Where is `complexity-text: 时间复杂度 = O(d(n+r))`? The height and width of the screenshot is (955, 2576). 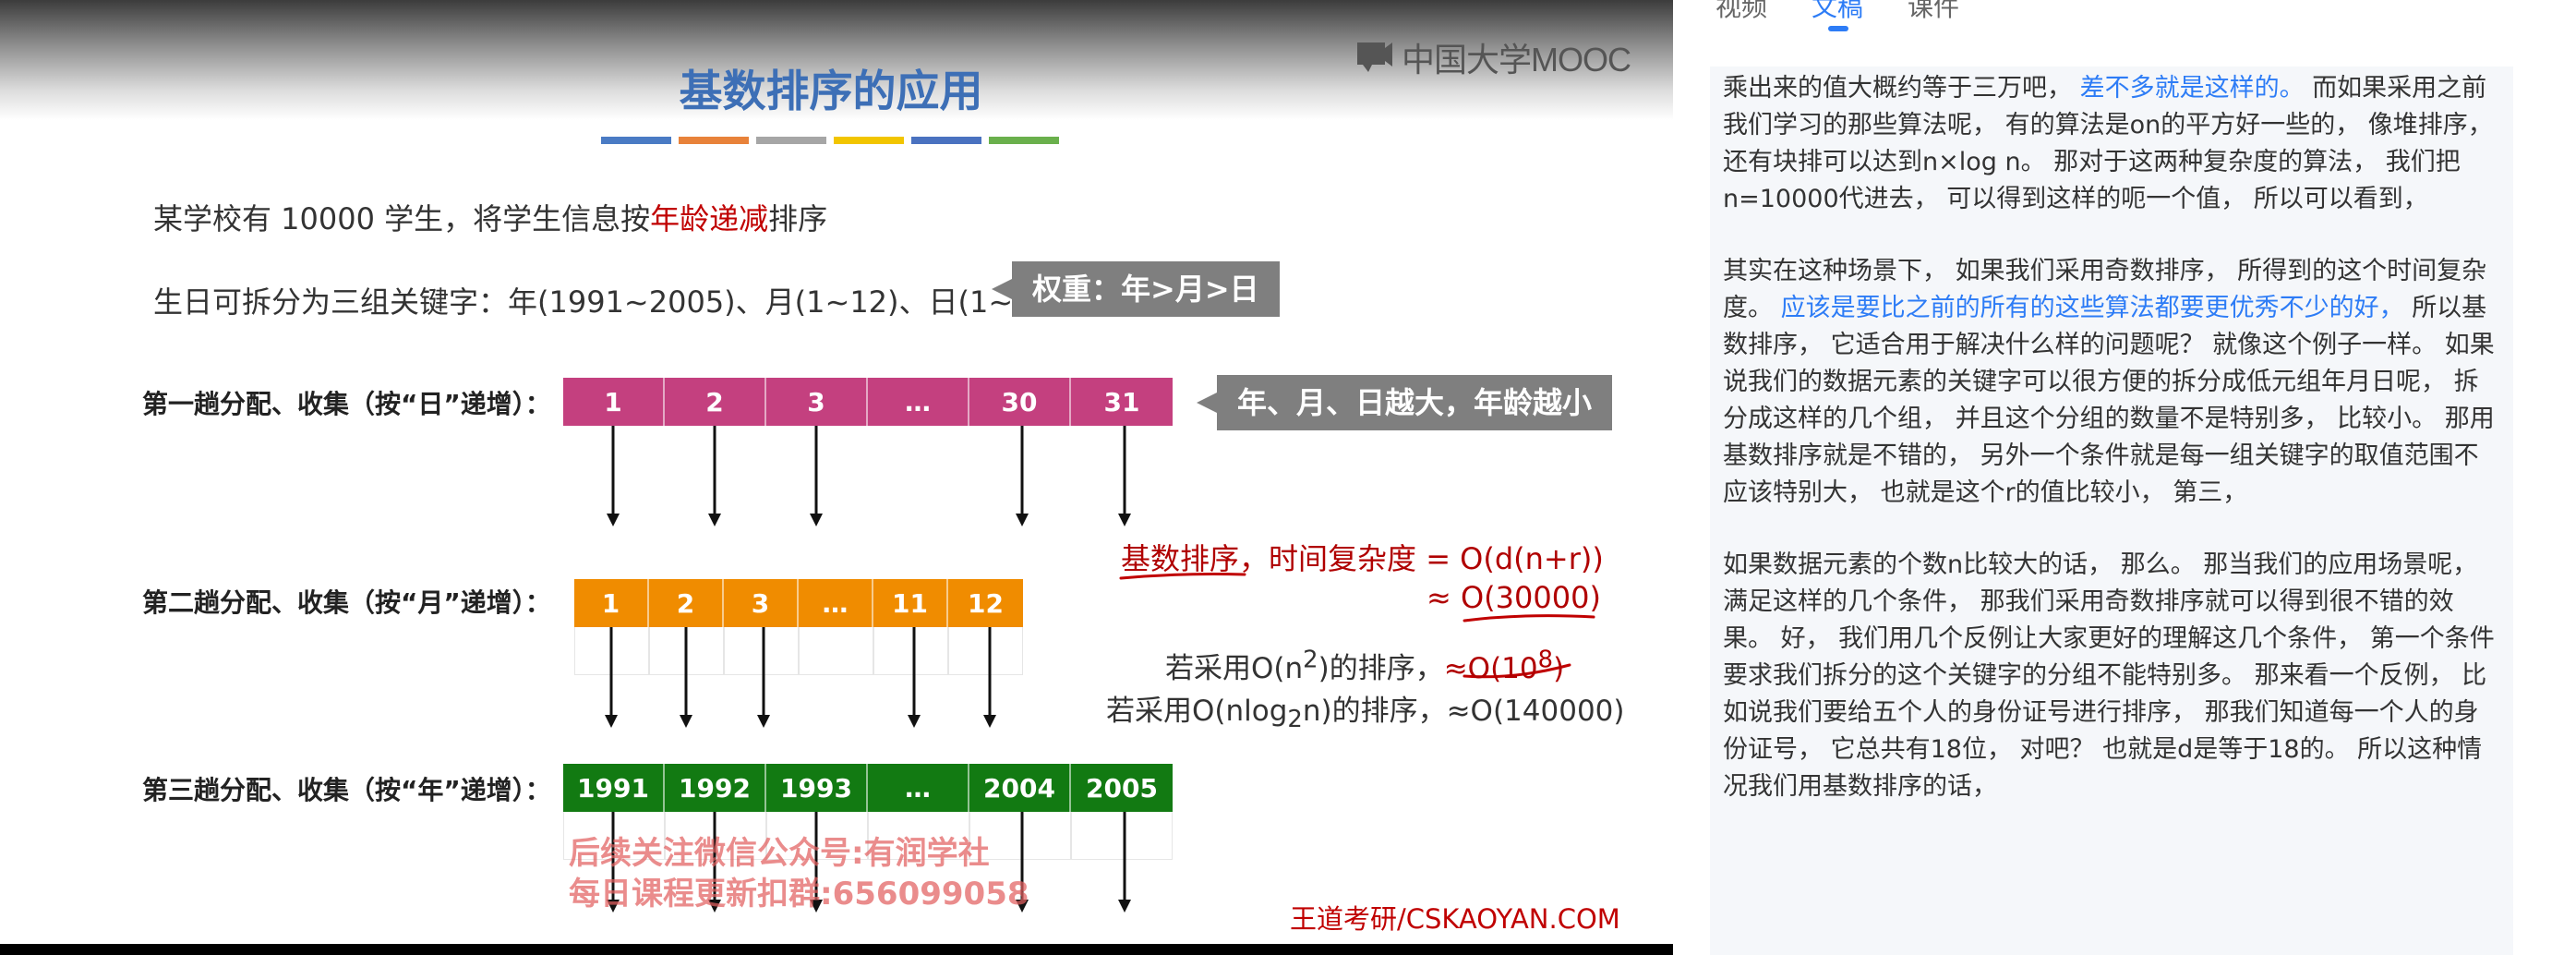 complexity-text: 时间复杂度 = O(d(n+r)) is located at coordinates (1436, 558).